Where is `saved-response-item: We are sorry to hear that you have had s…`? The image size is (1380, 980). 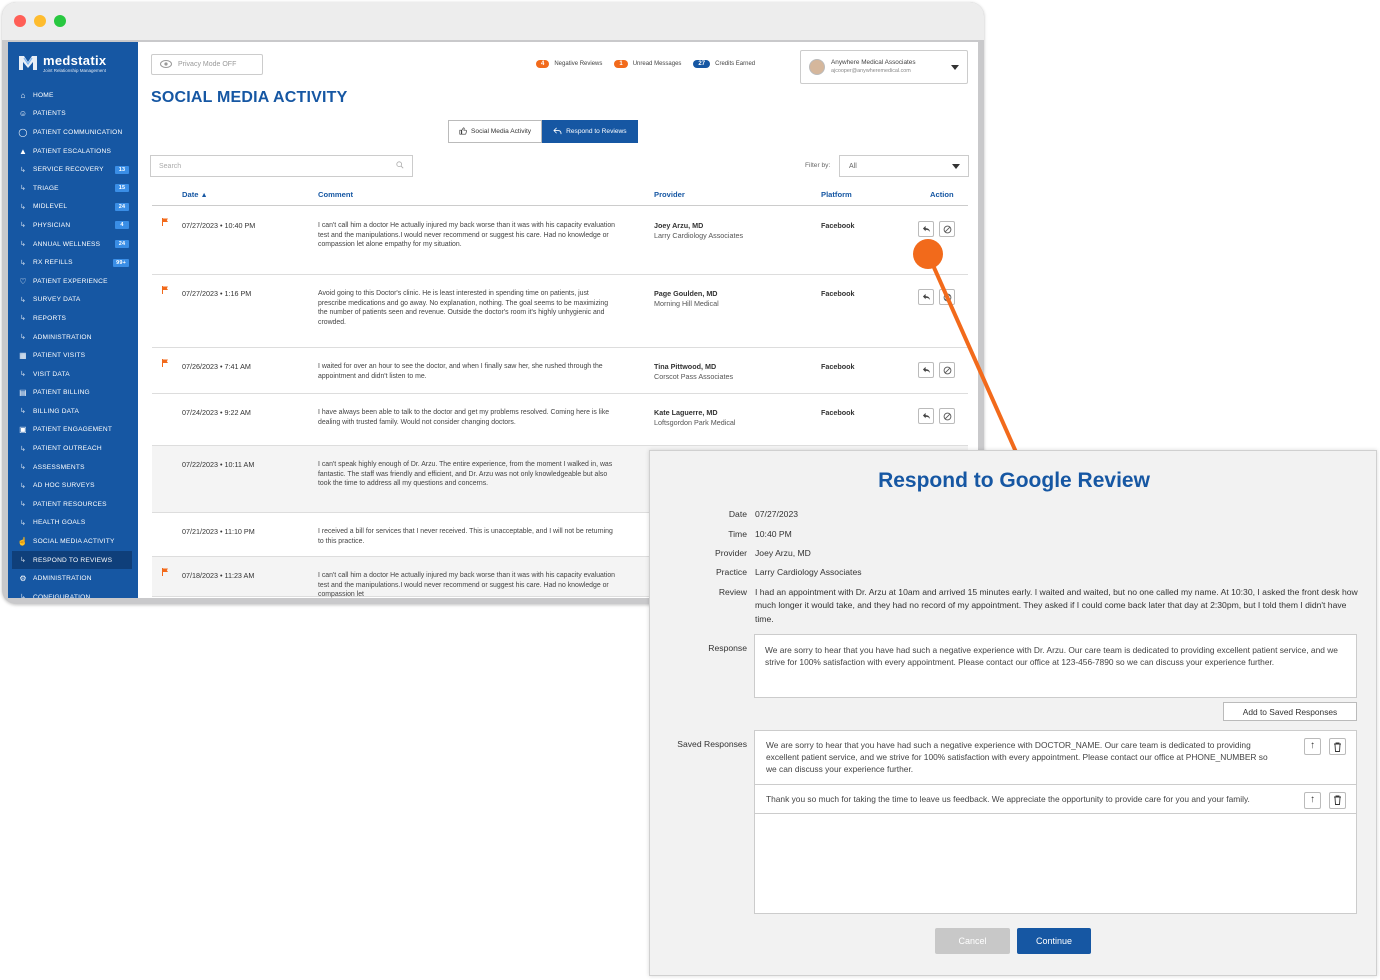
saved-response-item: We are sorry to hear that you have had s… is located at coordinates (1055, 758).